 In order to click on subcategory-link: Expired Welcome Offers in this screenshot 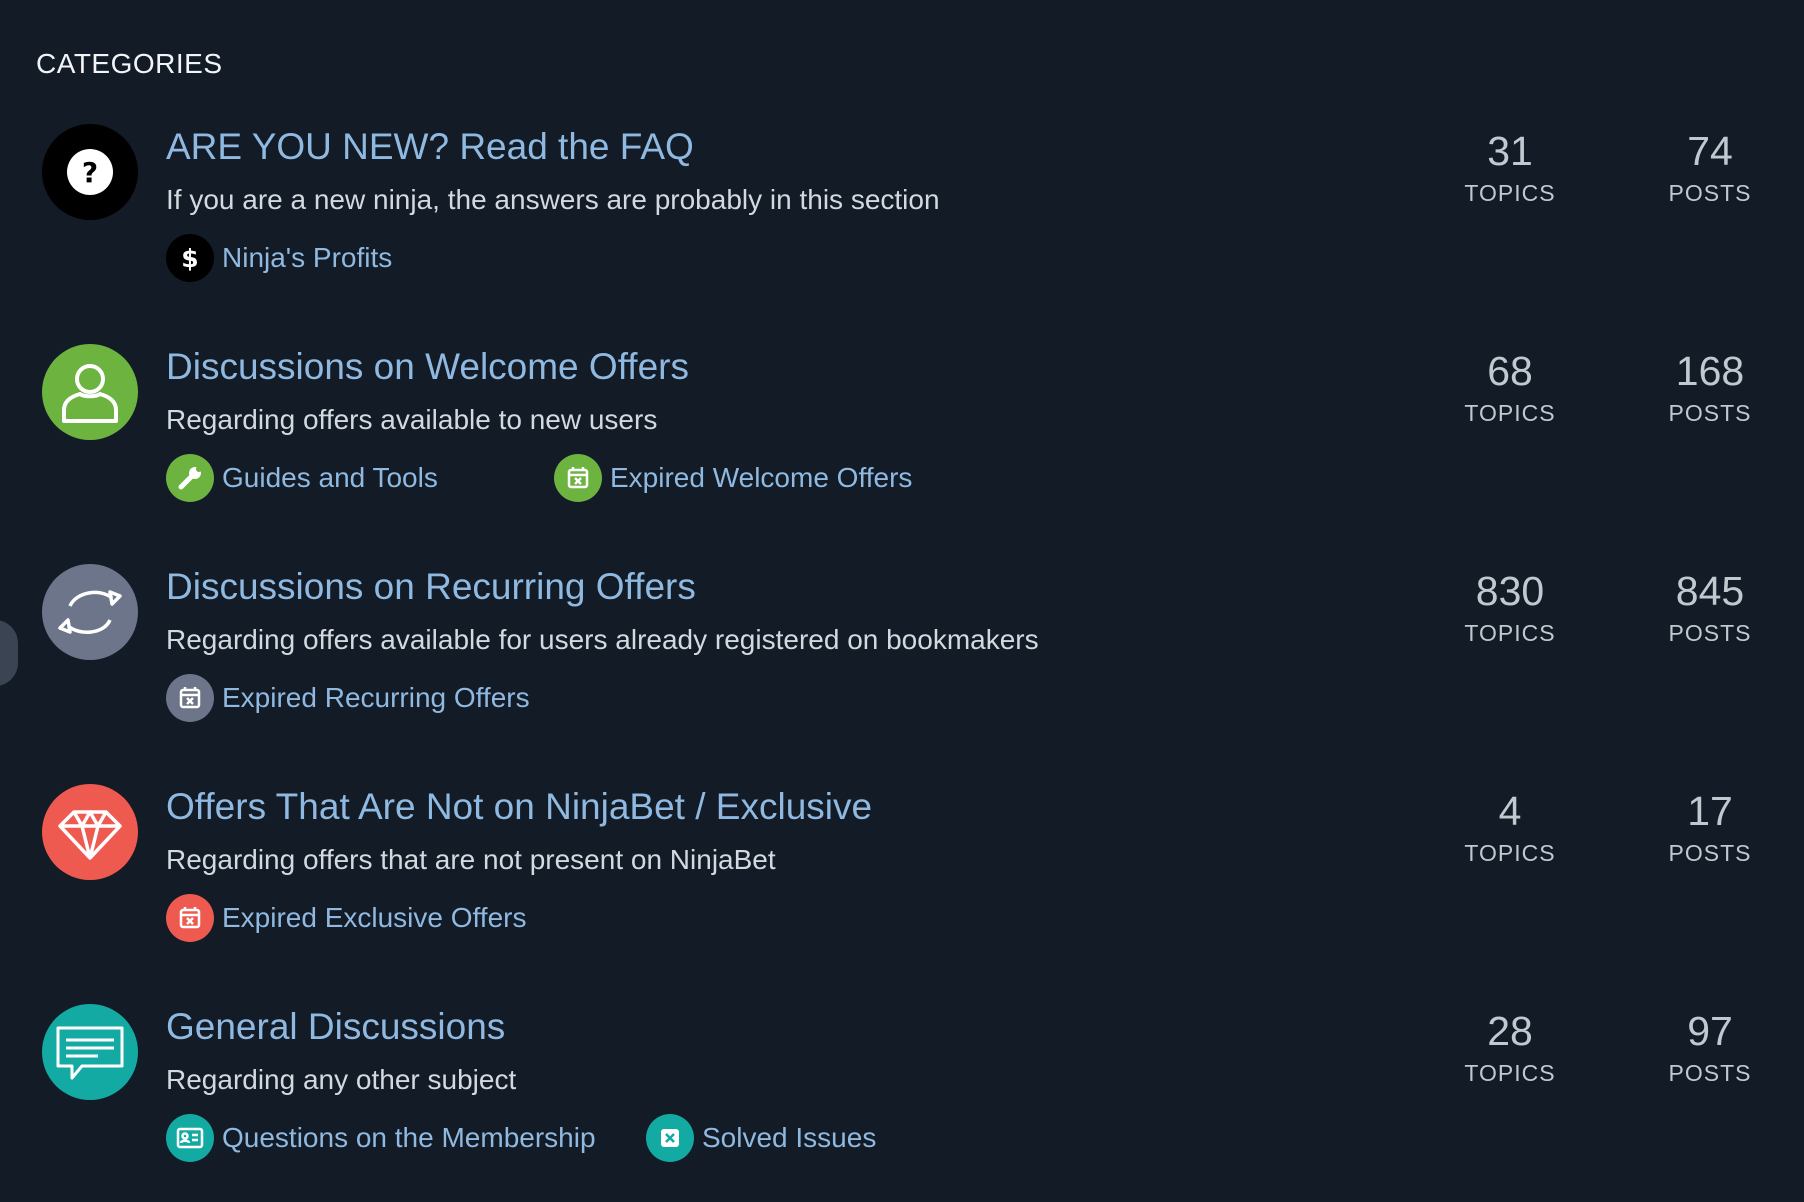, I will do `click(733, 478)`.